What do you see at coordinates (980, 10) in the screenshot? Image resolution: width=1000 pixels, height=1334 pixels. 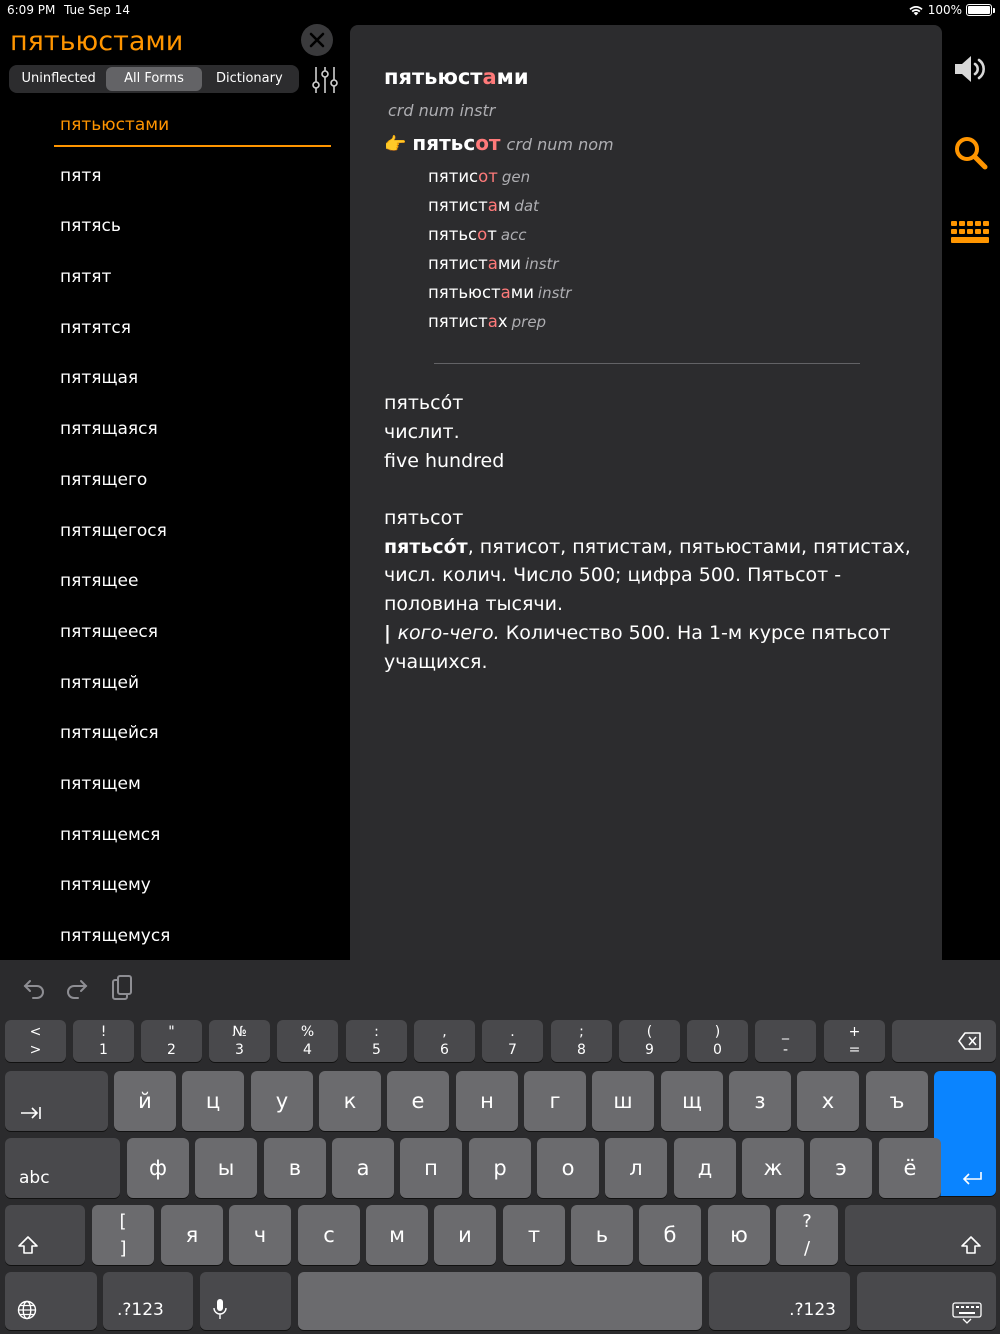 I see `battery-icon` at bounding box center [980, 10].